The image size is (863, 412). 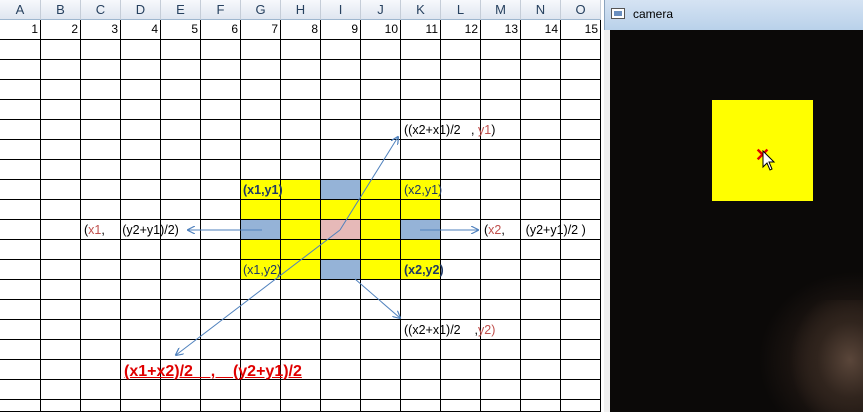 What do you see at coordinates (258, 292) in the screenshot?
I see `arrow-to-bottom-left` at bounding box center [258, 292].